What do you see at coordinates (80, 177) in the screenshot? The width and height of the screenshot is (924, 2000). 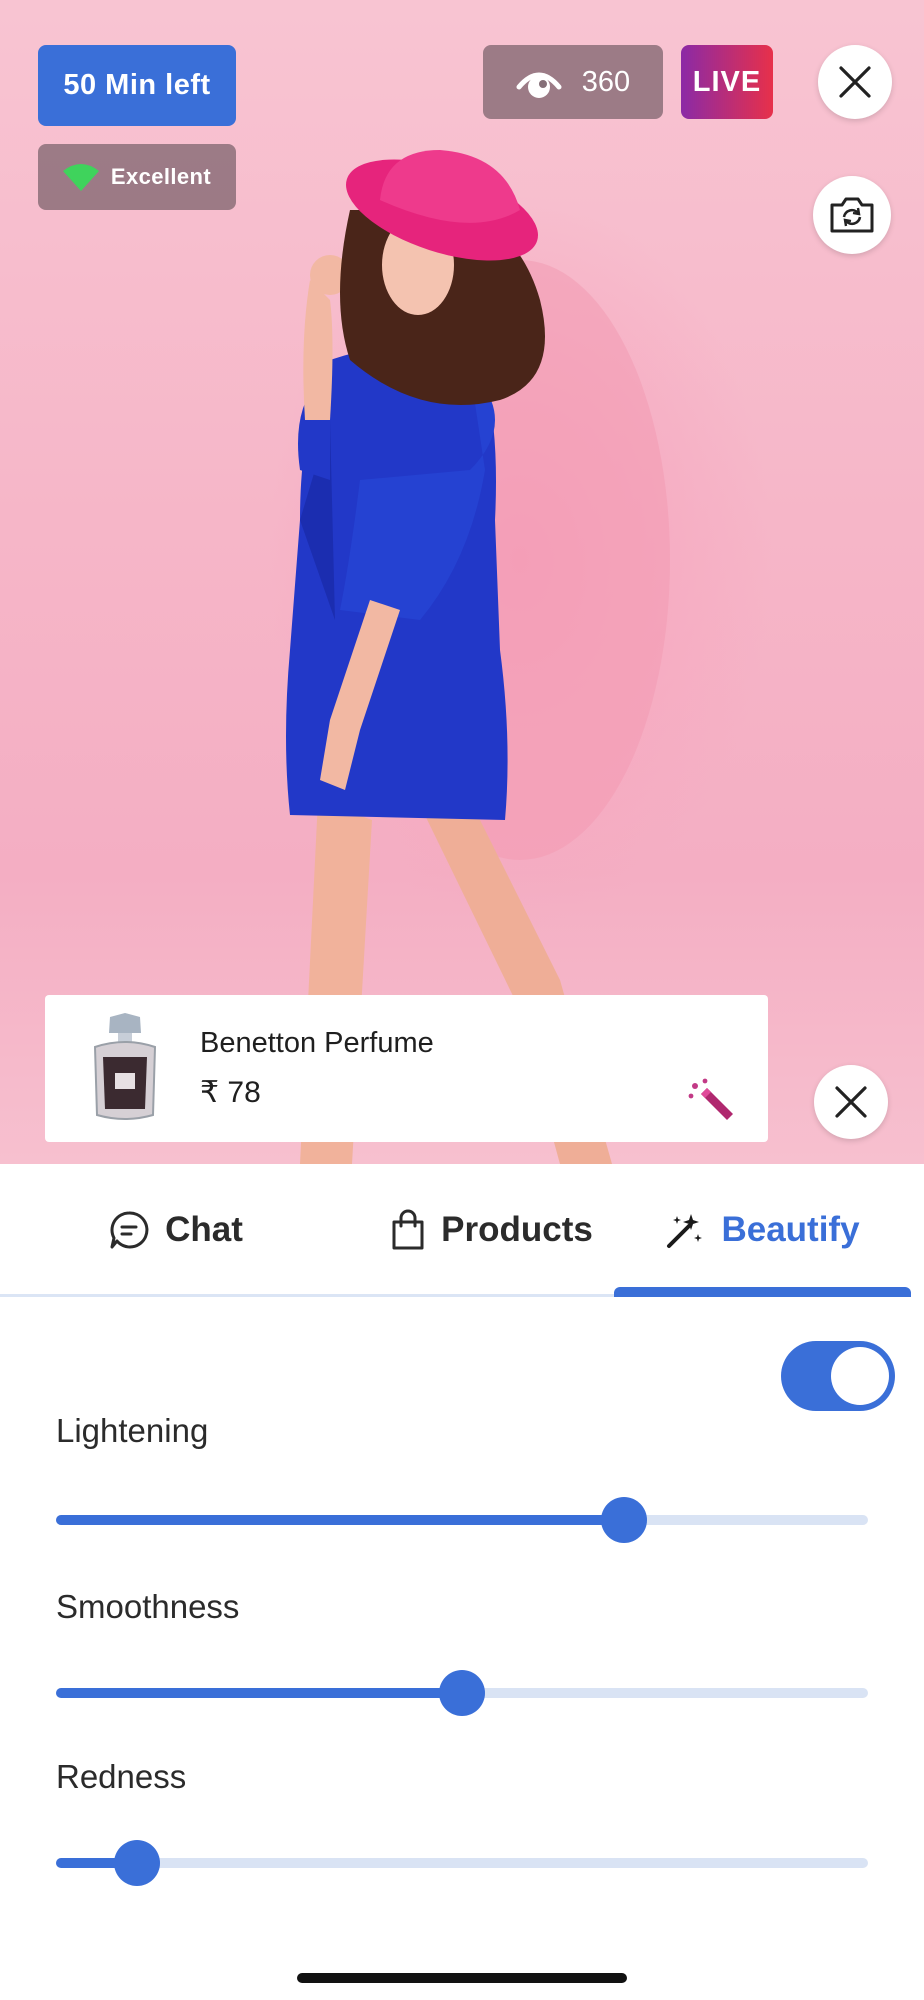 I see `wifi-signal-icon` at bounding box center [80, 177].